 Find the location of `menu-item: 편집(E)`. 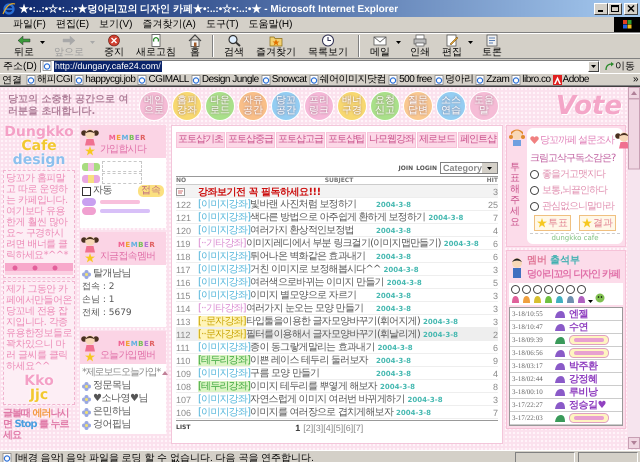

menu-item: 편집(E) is located at coordinates (72, 24).